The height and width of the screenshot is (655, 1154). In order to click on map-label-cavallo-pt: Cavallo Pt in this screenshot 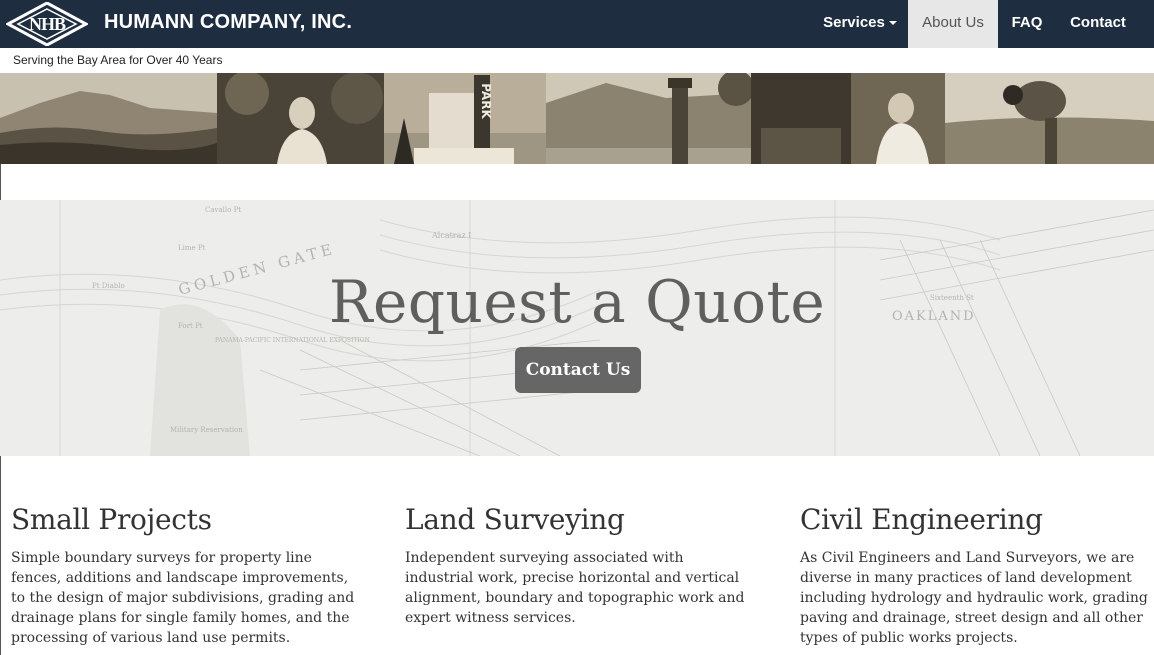, I will do `click(223, 210)`.